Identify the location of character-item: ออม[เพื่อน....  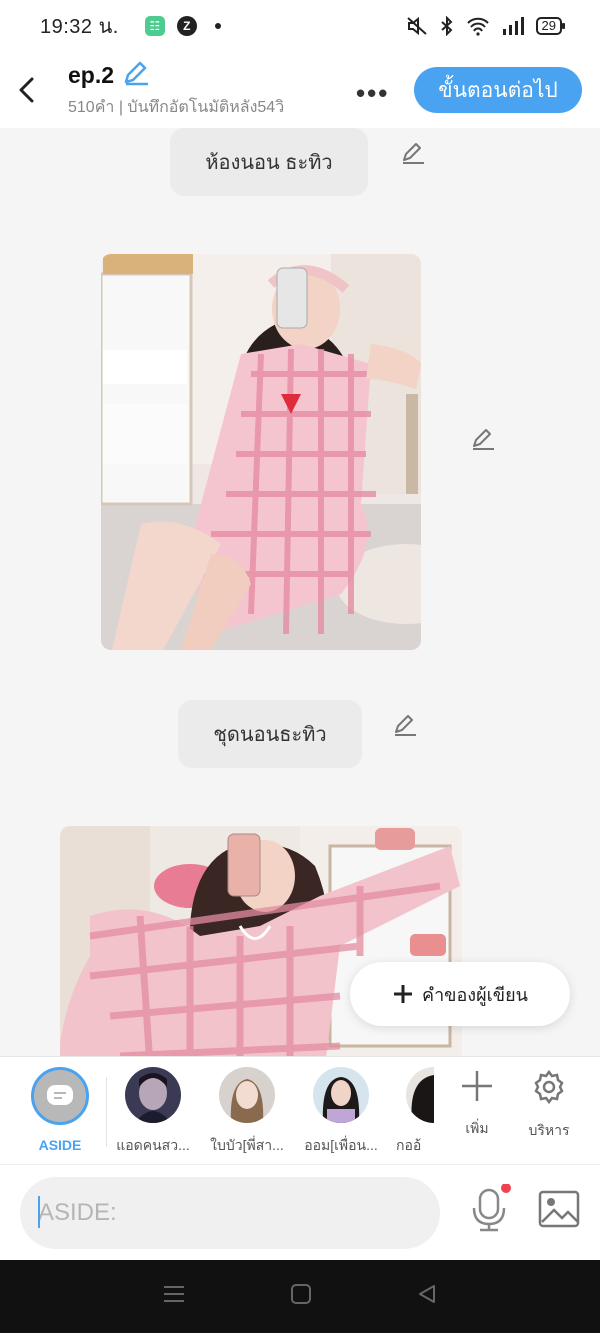
(341, 1112).